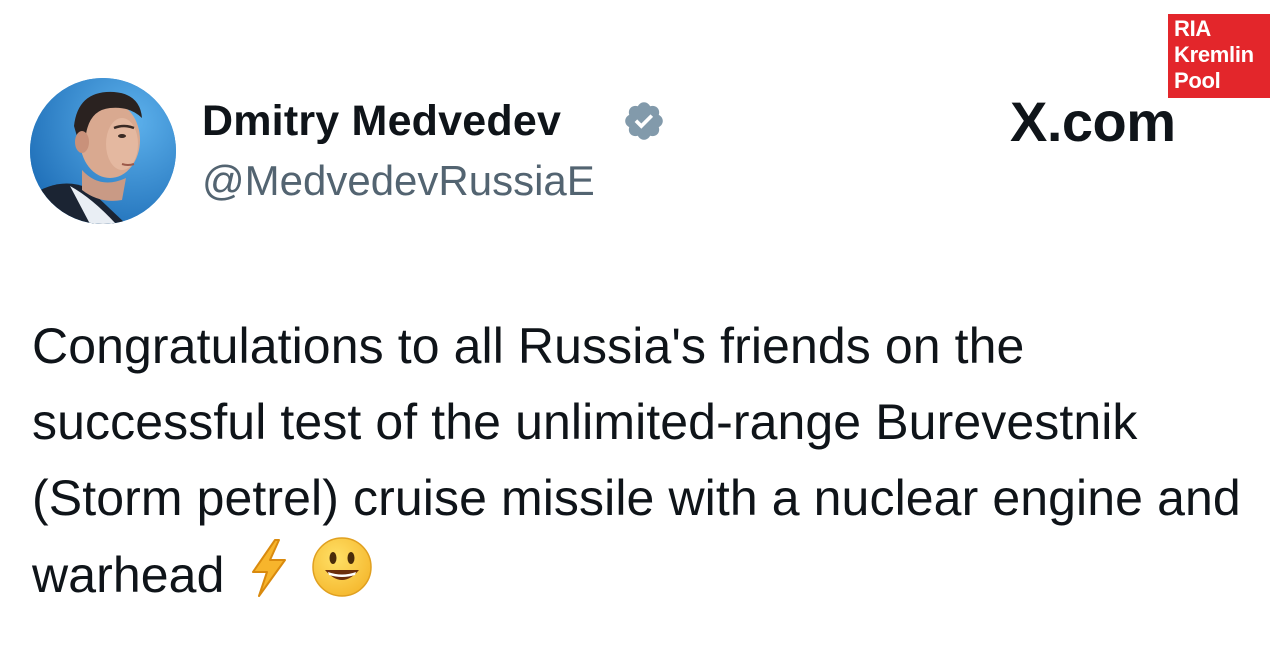 Image resolution: width=1280 pixels, height=663 pixels. I want to click on smiling-face-emoji-icon, so click(341, 567).